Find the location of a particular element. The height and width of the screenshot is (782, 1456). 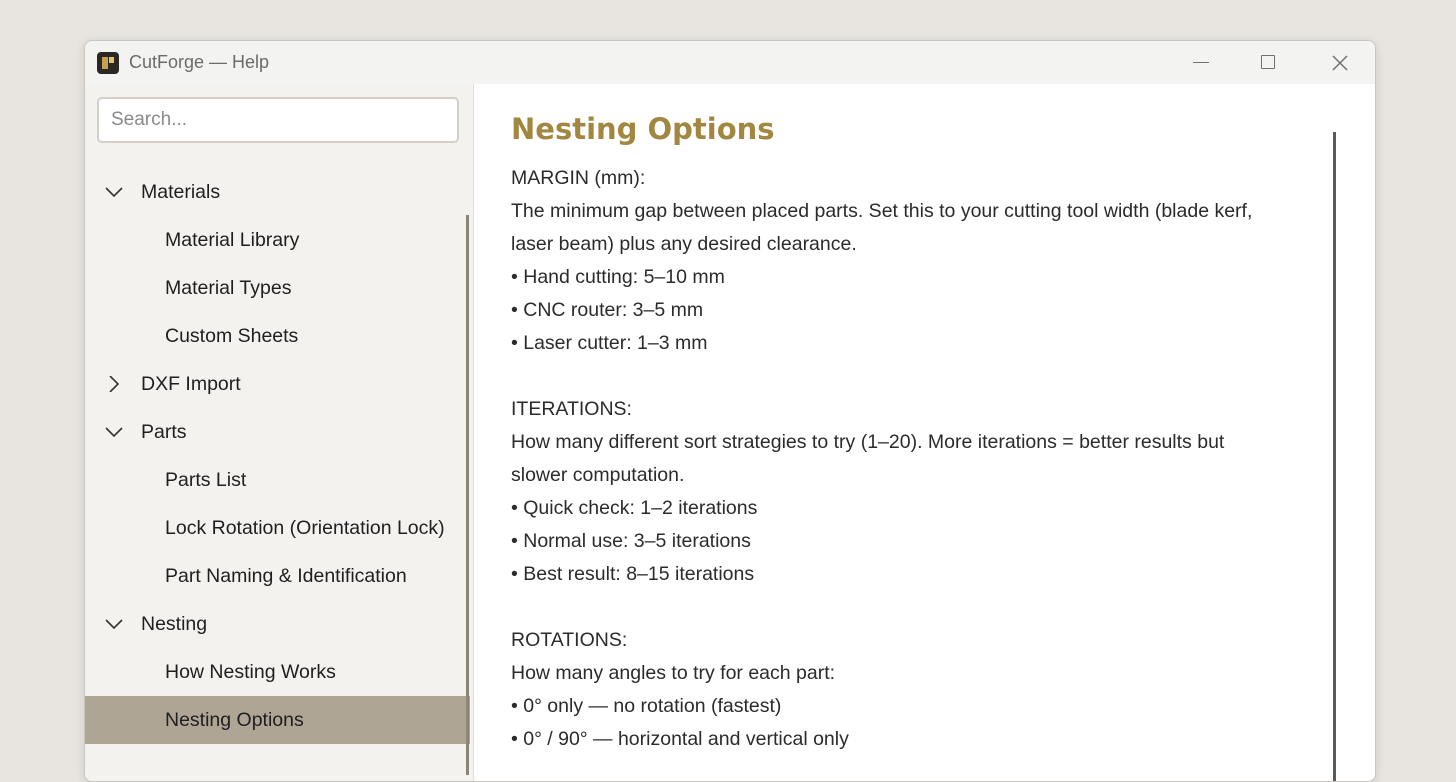

app-logo-icon is located at coordinates (108, 63).